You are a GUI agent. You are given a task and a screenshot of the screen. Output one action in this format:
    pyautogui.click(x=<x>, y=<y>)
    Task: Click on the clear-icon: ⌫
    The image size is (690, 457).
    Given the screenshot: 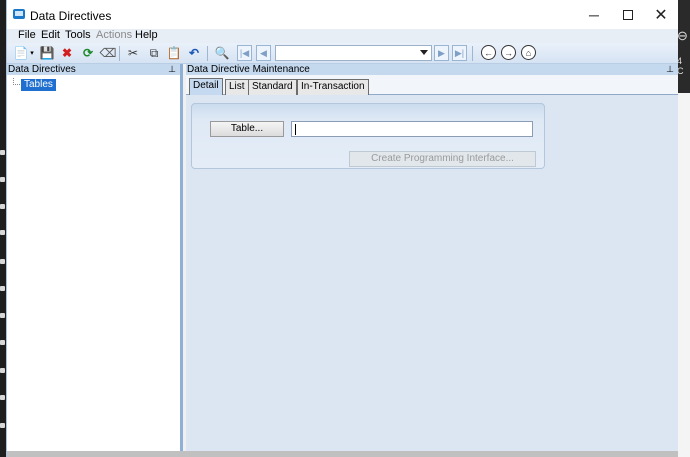 What is the action you would take?
    pyautogui.click(x=108, y=53)
    